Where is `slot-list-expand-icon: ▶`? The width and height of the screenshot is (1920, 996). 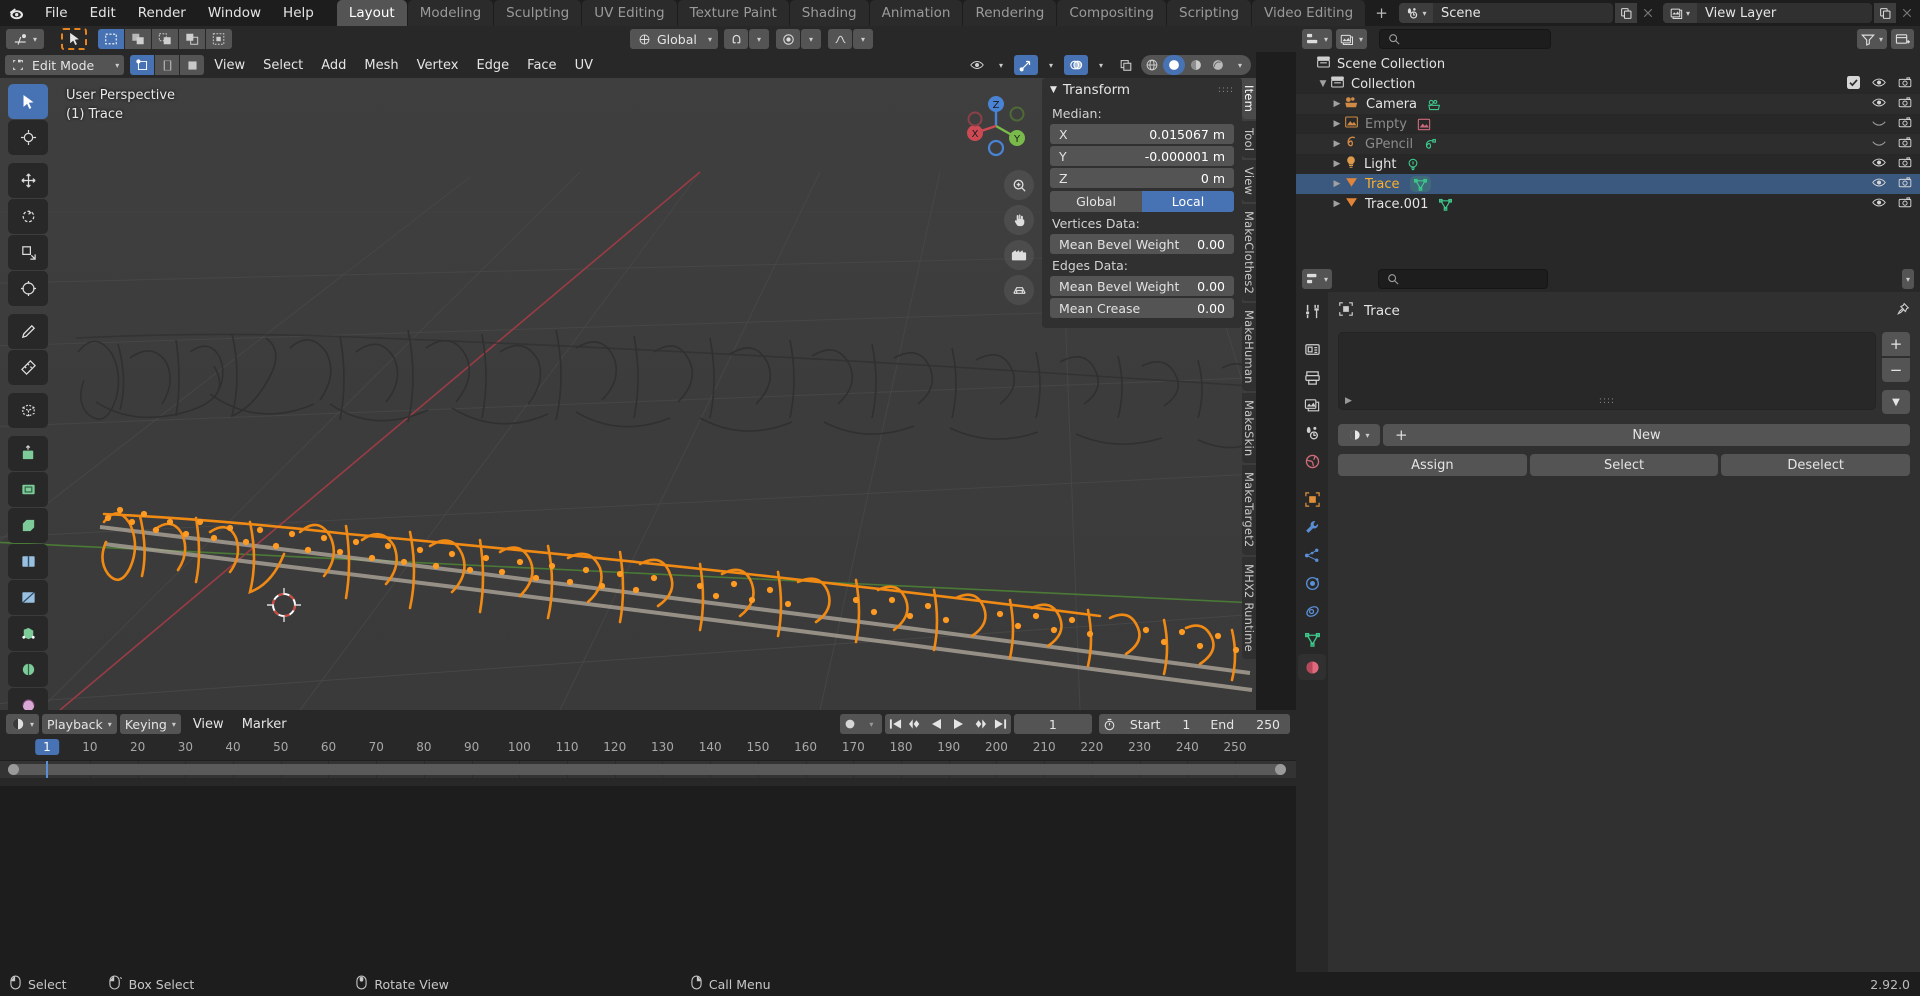 slot-list-expand-icon: ▶ is located at coordinates (1348, 401).